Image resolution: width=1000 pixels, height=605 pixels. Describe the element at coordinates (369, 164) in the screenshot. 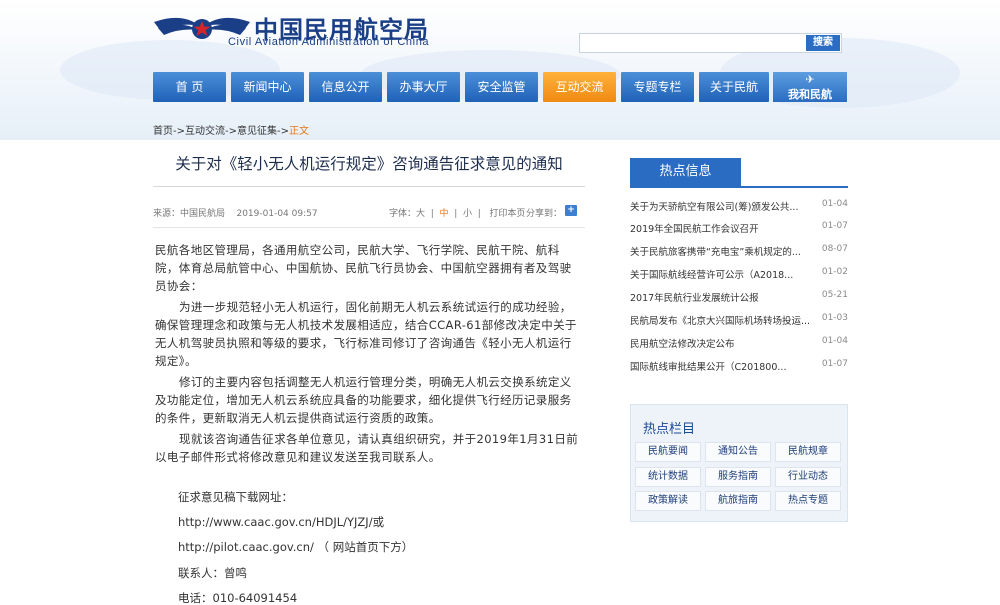

I see `article-title: 关于对《轻小无人机运行规定》咨询通告征求意见的通知` at that location.